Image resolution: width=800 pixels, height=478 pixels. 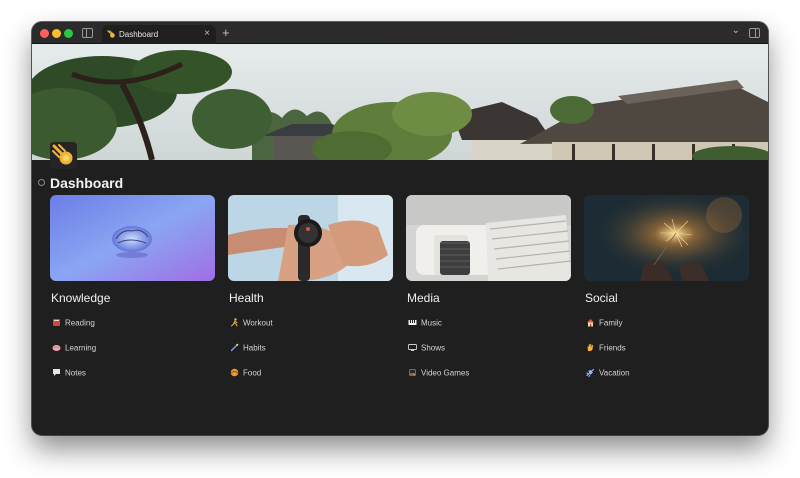 I want to click on close-tab-icon: ×, so click(x=207, y=33).